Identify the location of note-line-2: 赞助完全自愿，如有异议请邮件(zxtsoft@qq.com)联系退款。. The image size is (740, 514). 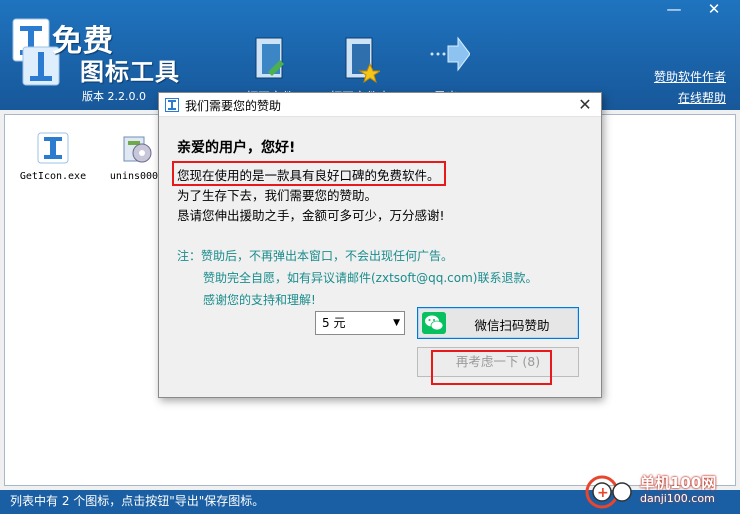
(370, 278).